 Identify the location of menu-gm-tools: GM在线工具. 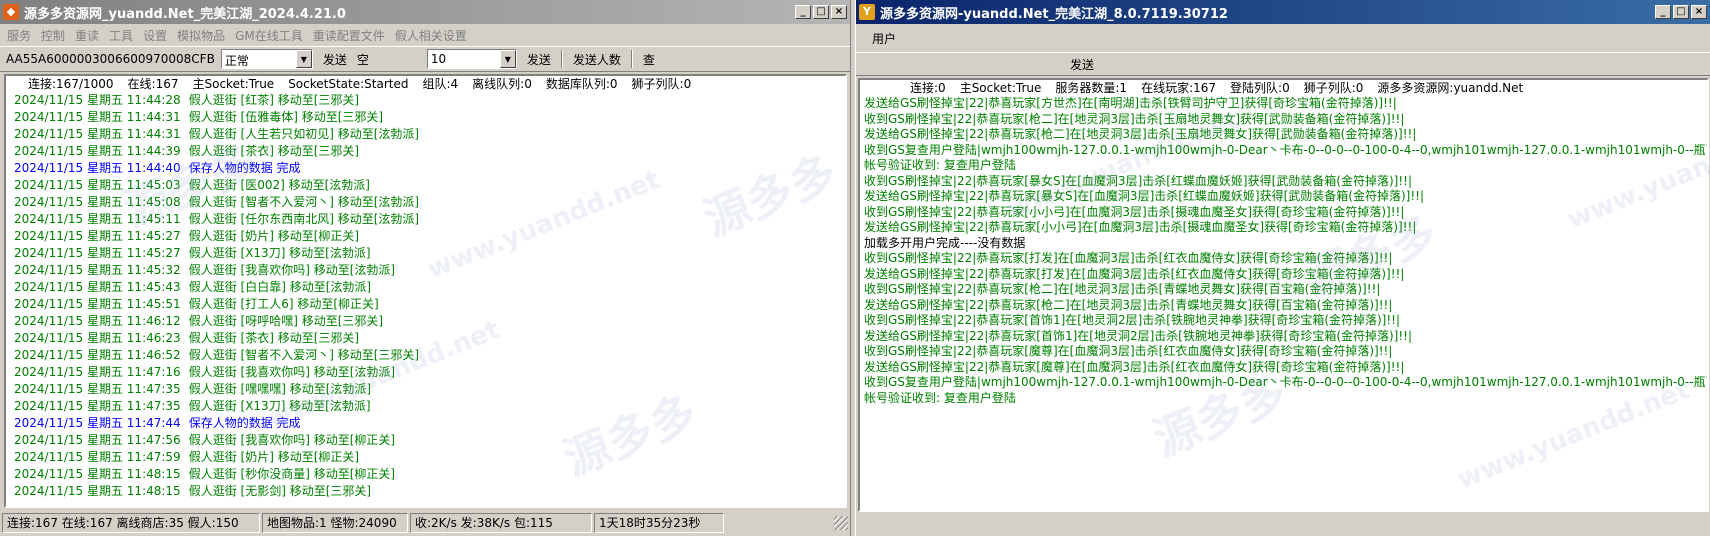
(269, 35).